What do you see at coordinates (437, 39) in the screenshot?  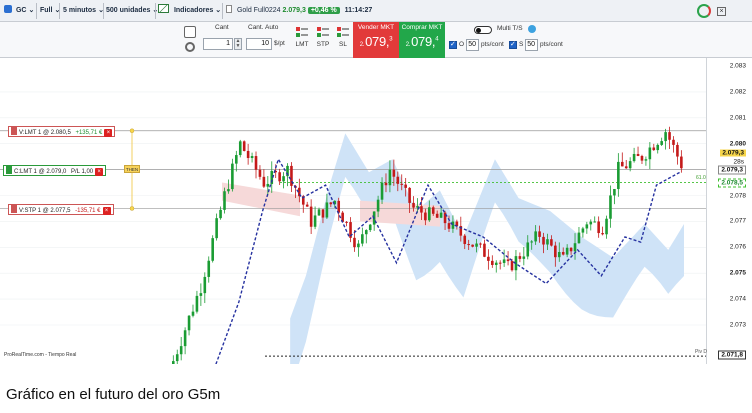 I see `buy-price-sup: 4` at bounding box center [437, 39].